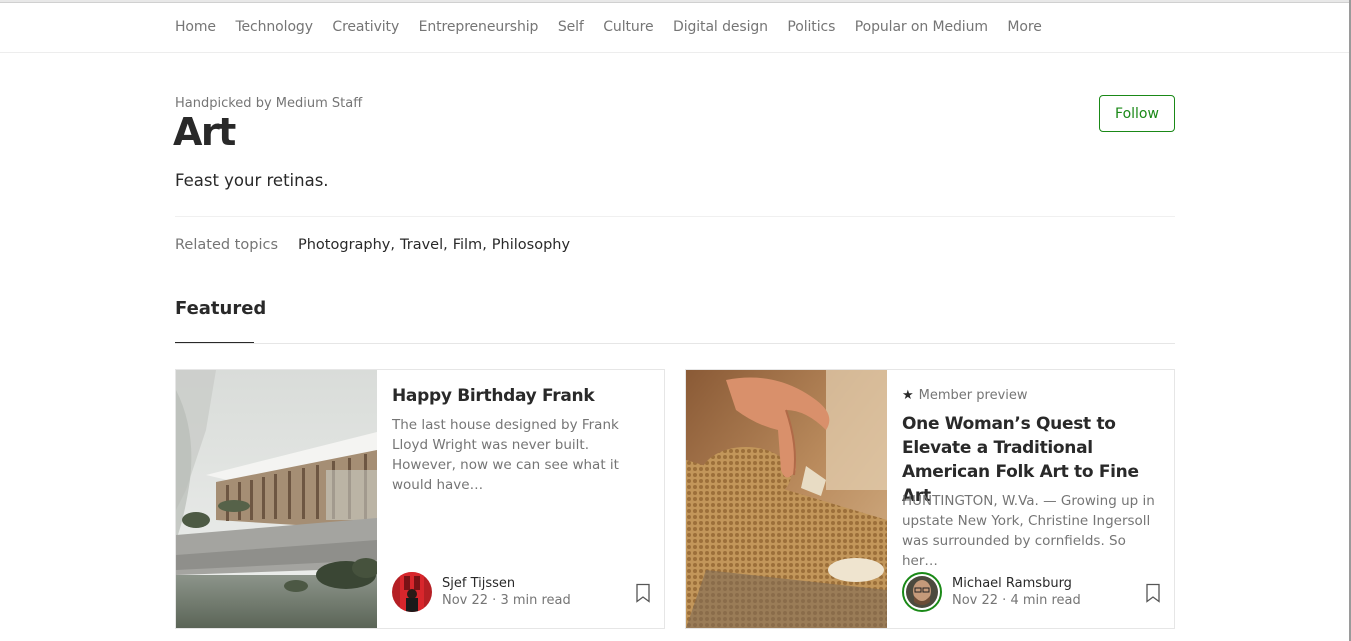 The image size is (1351, 641). Describe the element at coordinates (675, 216) in the screenshot. I see `header-divider` at that location.